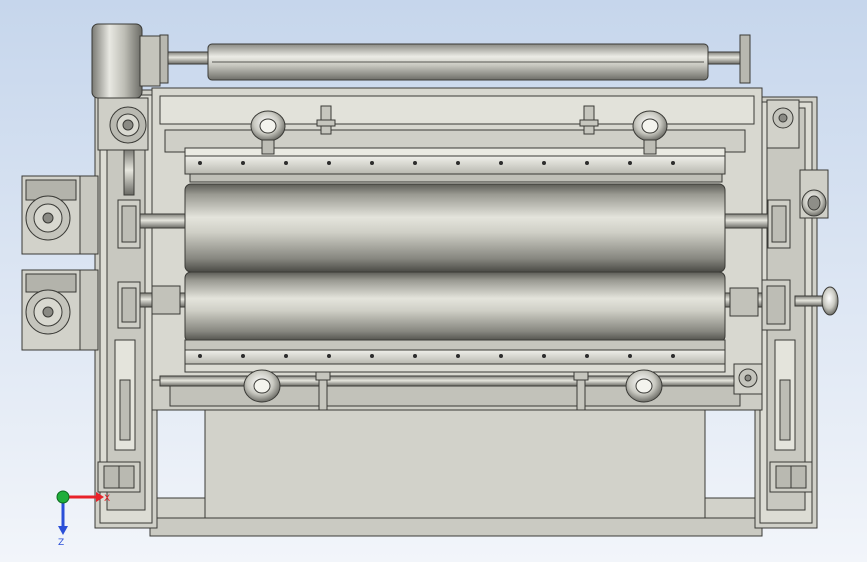  Describe the element at coordinates (783, 124) in the screenshot. I see `right-upper-gearbox` at that location.